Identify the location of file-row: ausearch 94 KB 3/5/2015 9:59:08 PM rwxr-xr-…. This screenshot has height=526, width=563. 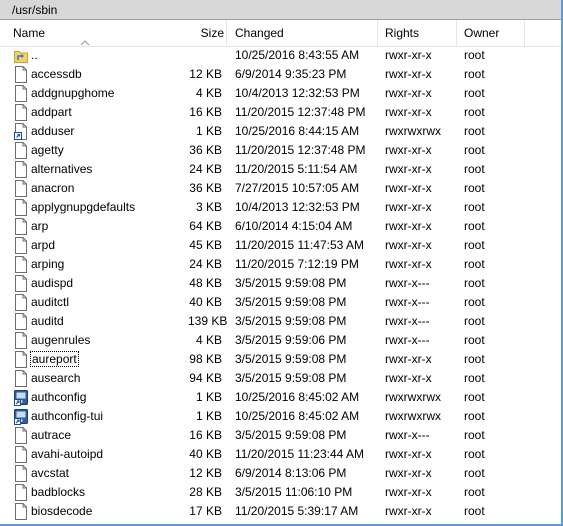
(280, 378).